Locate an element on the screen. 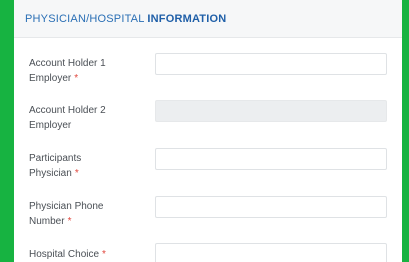 Image resolution: width=409 pixels, height=262 pixels. label-line1: Participants is located at coordinates (55, 158).